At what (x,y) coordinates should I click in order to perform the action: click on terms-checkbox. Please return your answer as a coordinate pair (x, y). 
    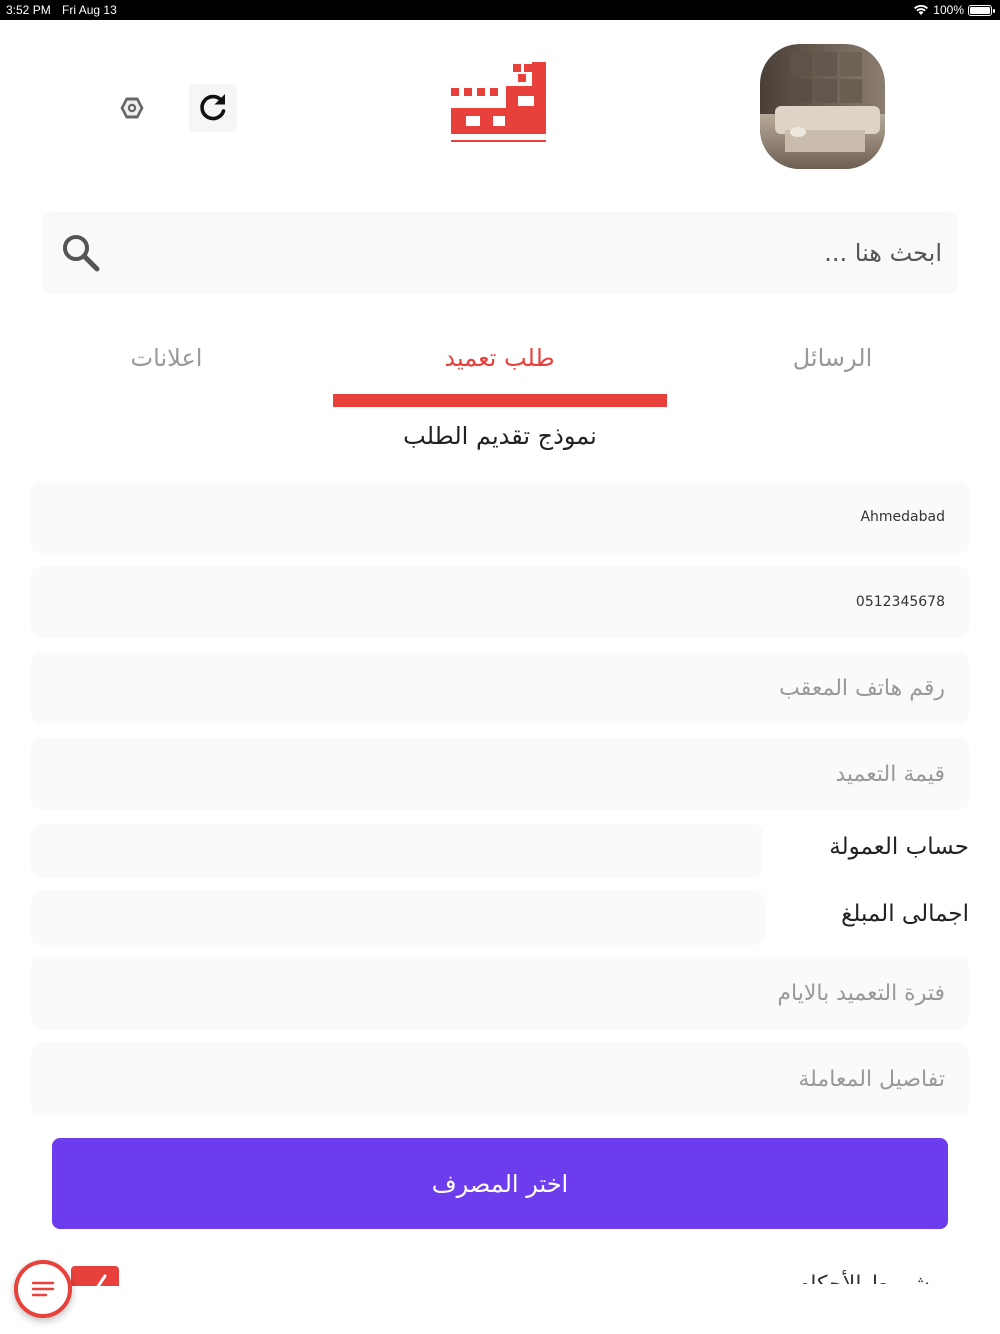
    Looking at the image, I should click on (95, 1276).